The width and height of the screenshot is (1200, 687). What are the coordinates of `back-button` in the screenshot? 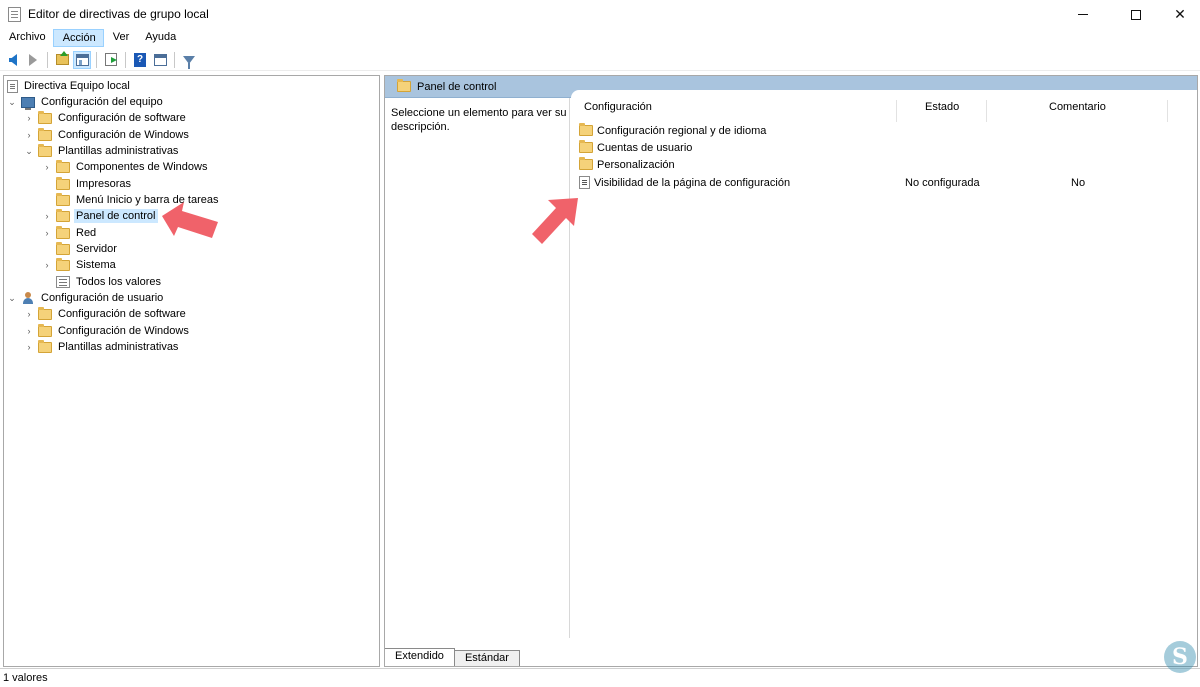 It's located at (13, 60).